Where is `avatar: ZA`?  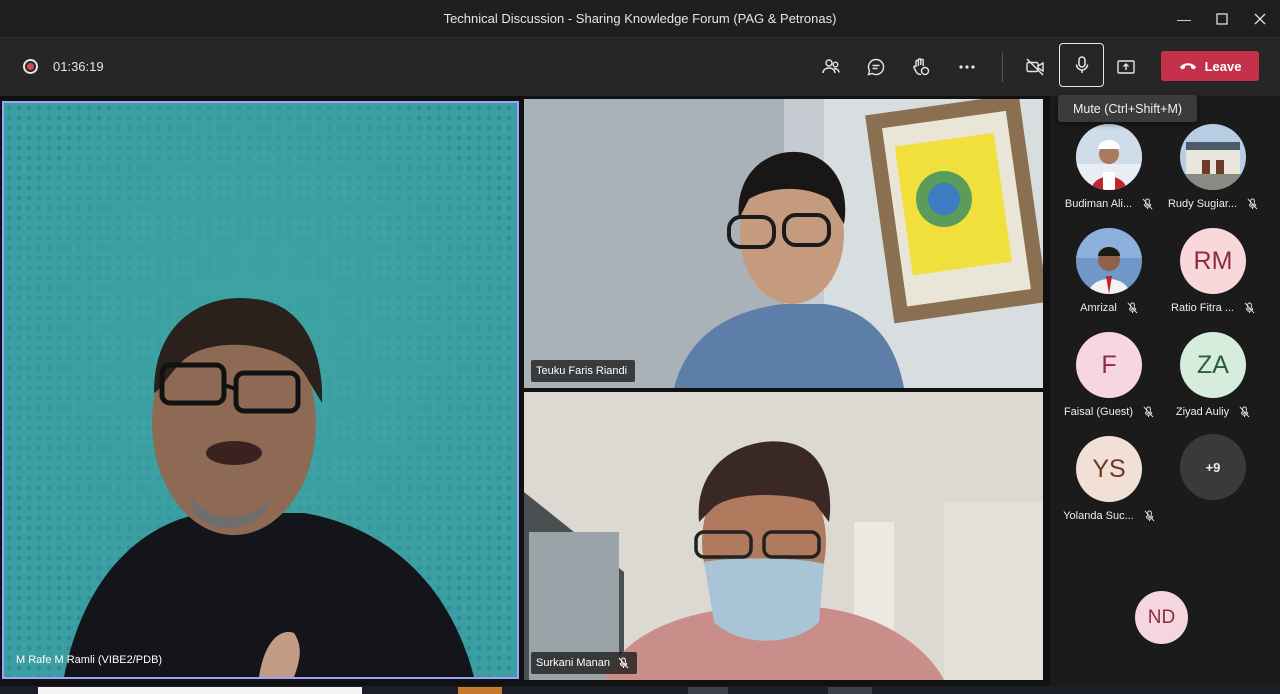
avatar: ZA is located at coordinates (1213, 365).